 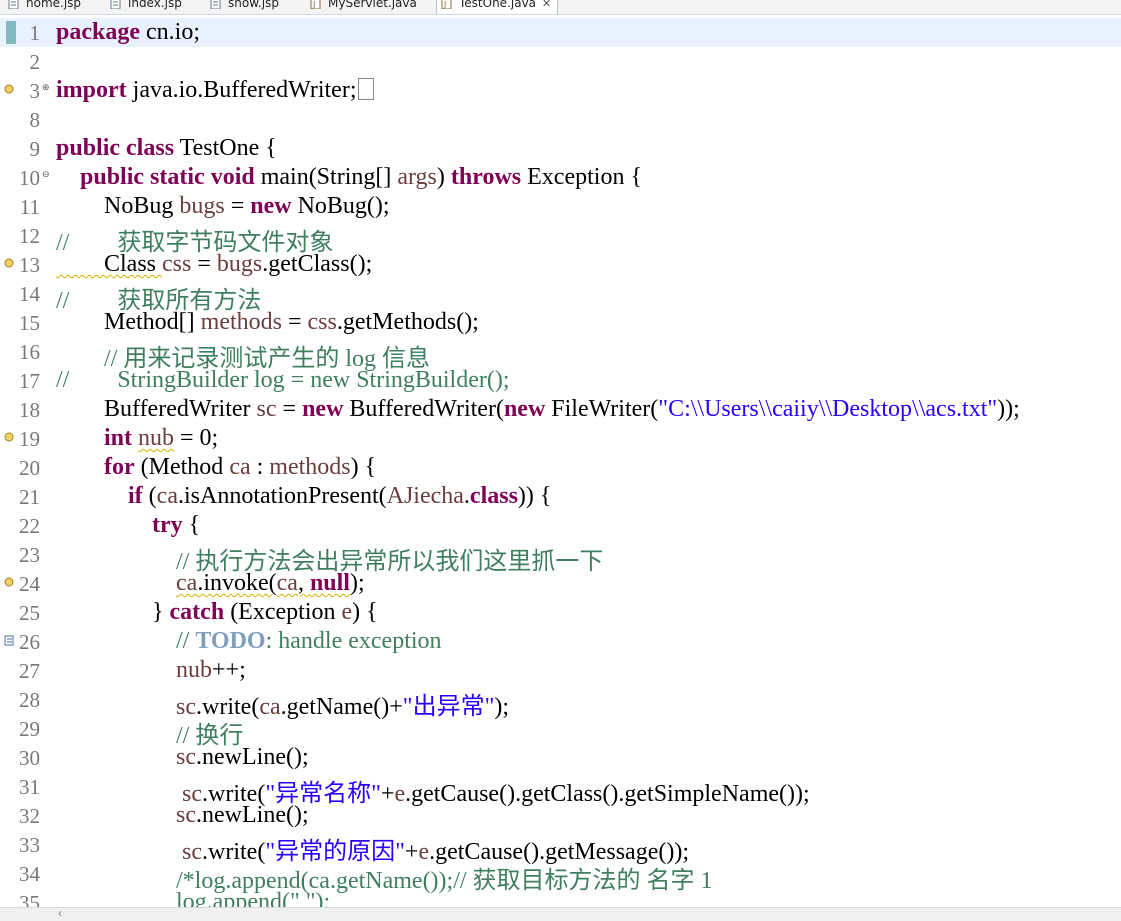 What do you see at coordinates (497, 7) in the screenshot?
I see `tab-testone-java: J TestOne.java ✕` at bounding box center [497, 7].